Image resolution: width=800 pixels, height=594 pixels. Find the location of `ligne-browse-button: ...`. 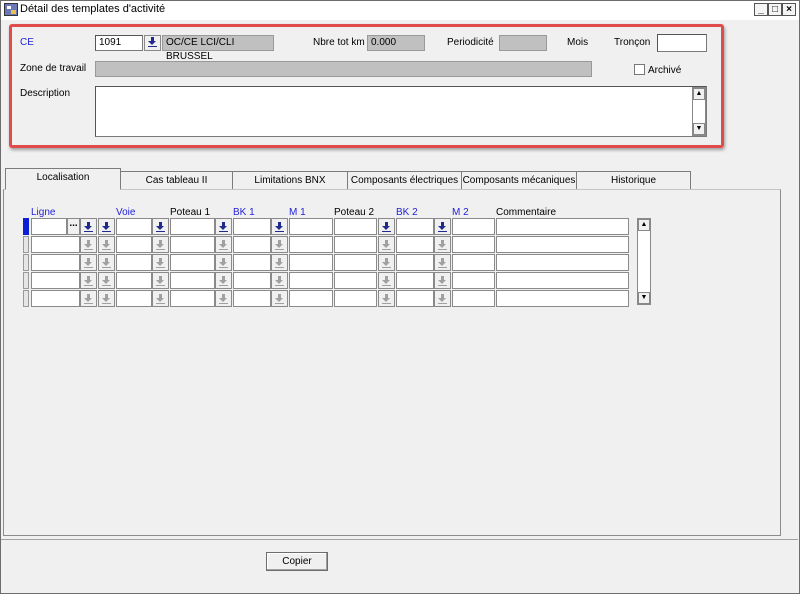

ligne-browse-button: ... is located at coordinates (73, 226).